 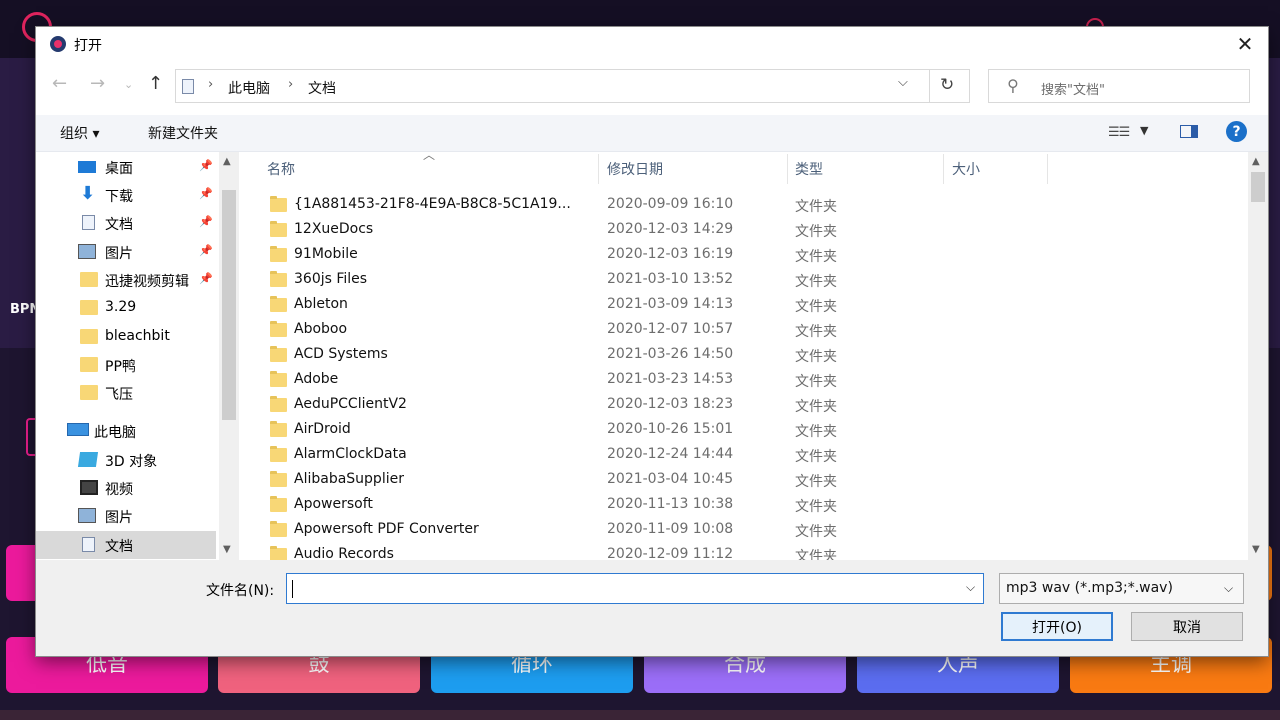 What do you see at coordinates (966, 169) in the screenshot?
I see `column-header-size: 大小` at bounding box center [966, 169].